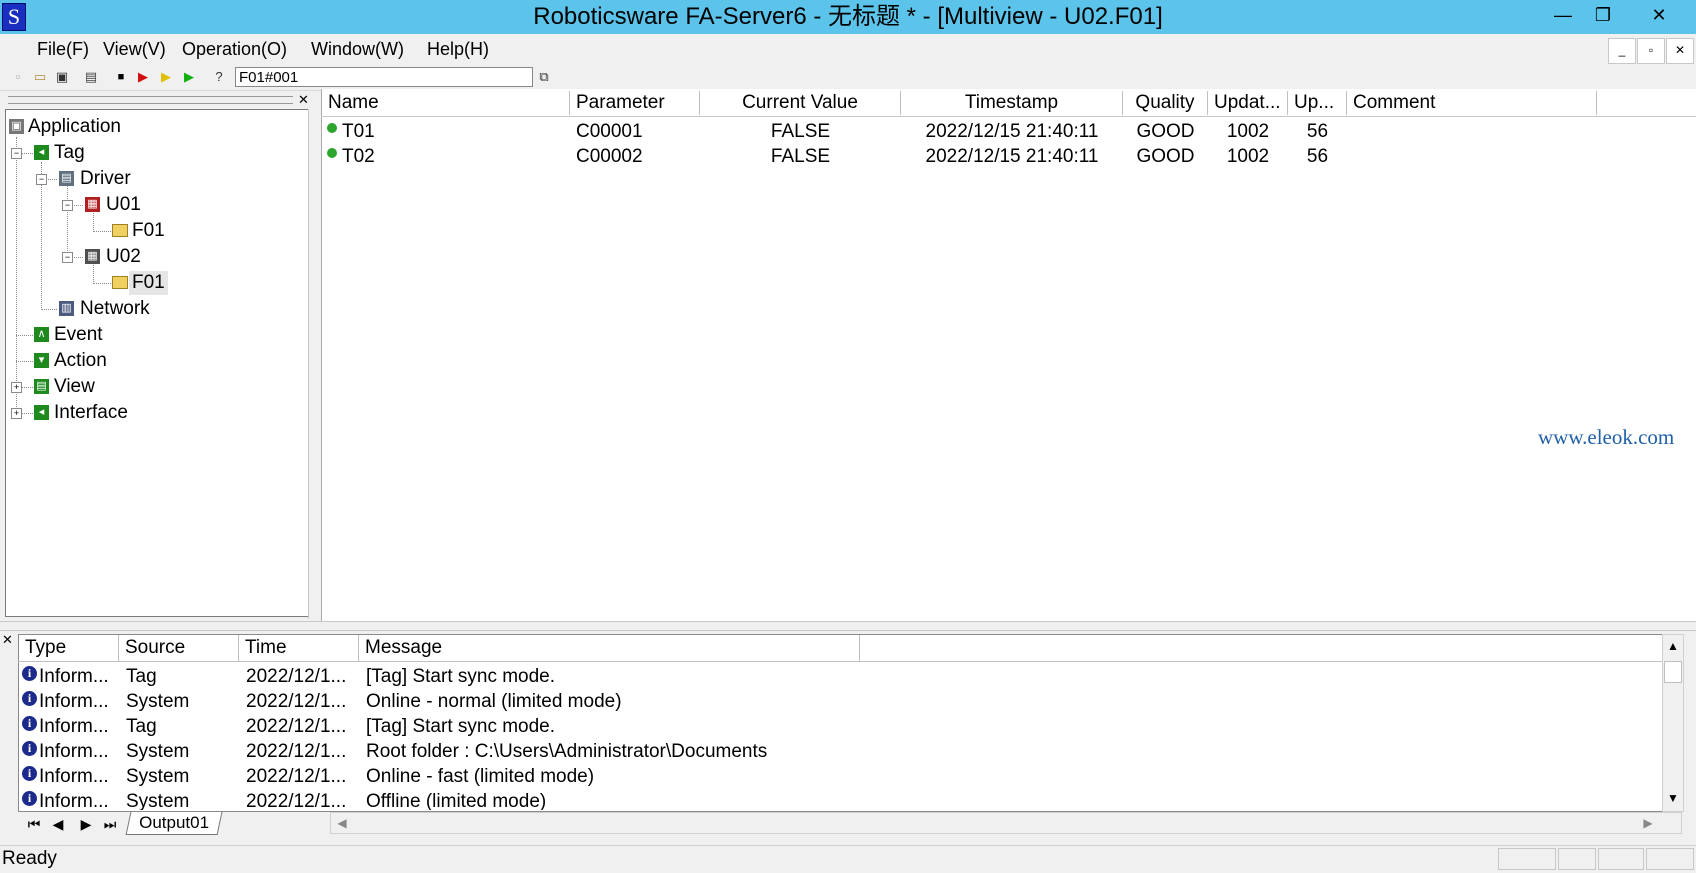 This screenshot has width=1696, height=873. Describe the element at coordinates (219, 77) in the screenshot. I see `help-icon: ?` at that location.